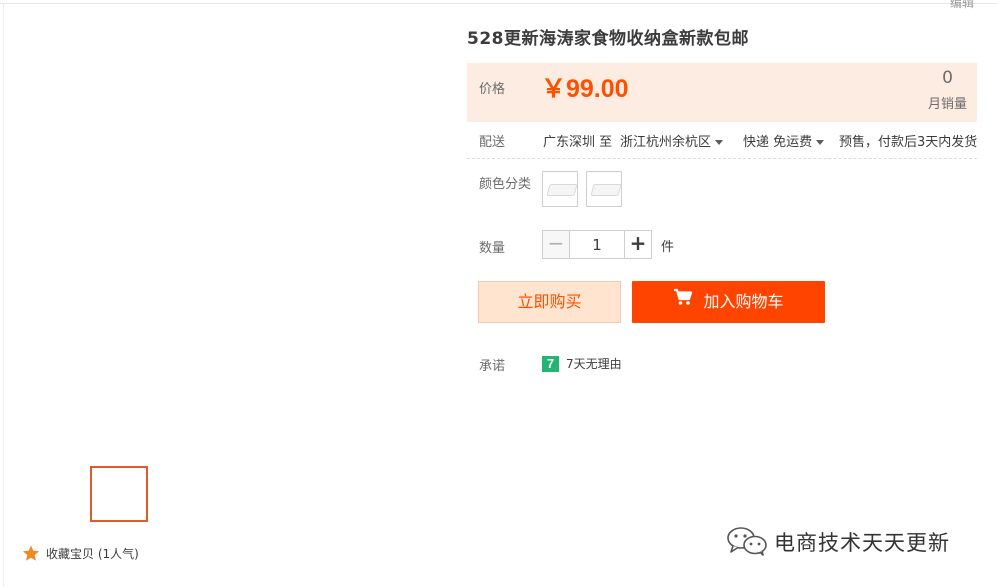 The height and width of the screenshot is (587, 997). What do you see at coordinates (31, 555) in the screenshot?
I see `star-icon` at bounding box center [31, 555].